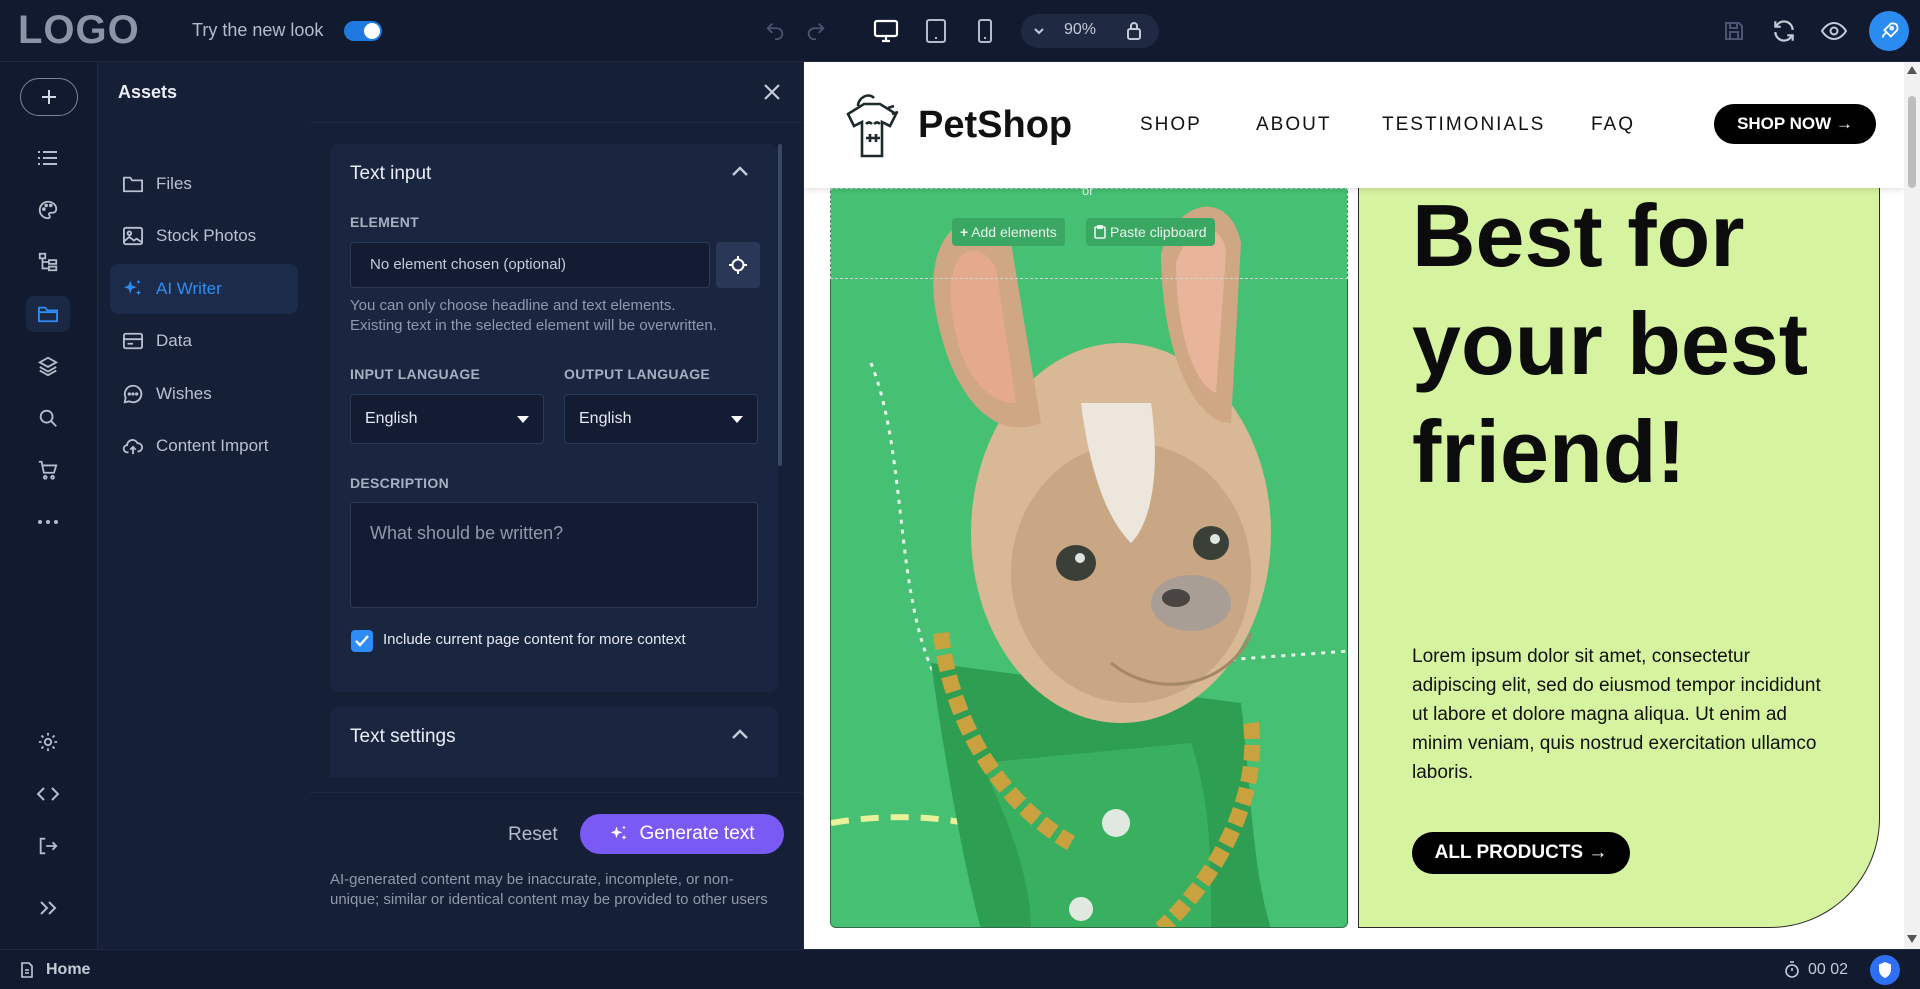 This screenshot has height=989, width=1920. I want to click on assets-item-ai-writer: AI Writer, so click(204, 289).